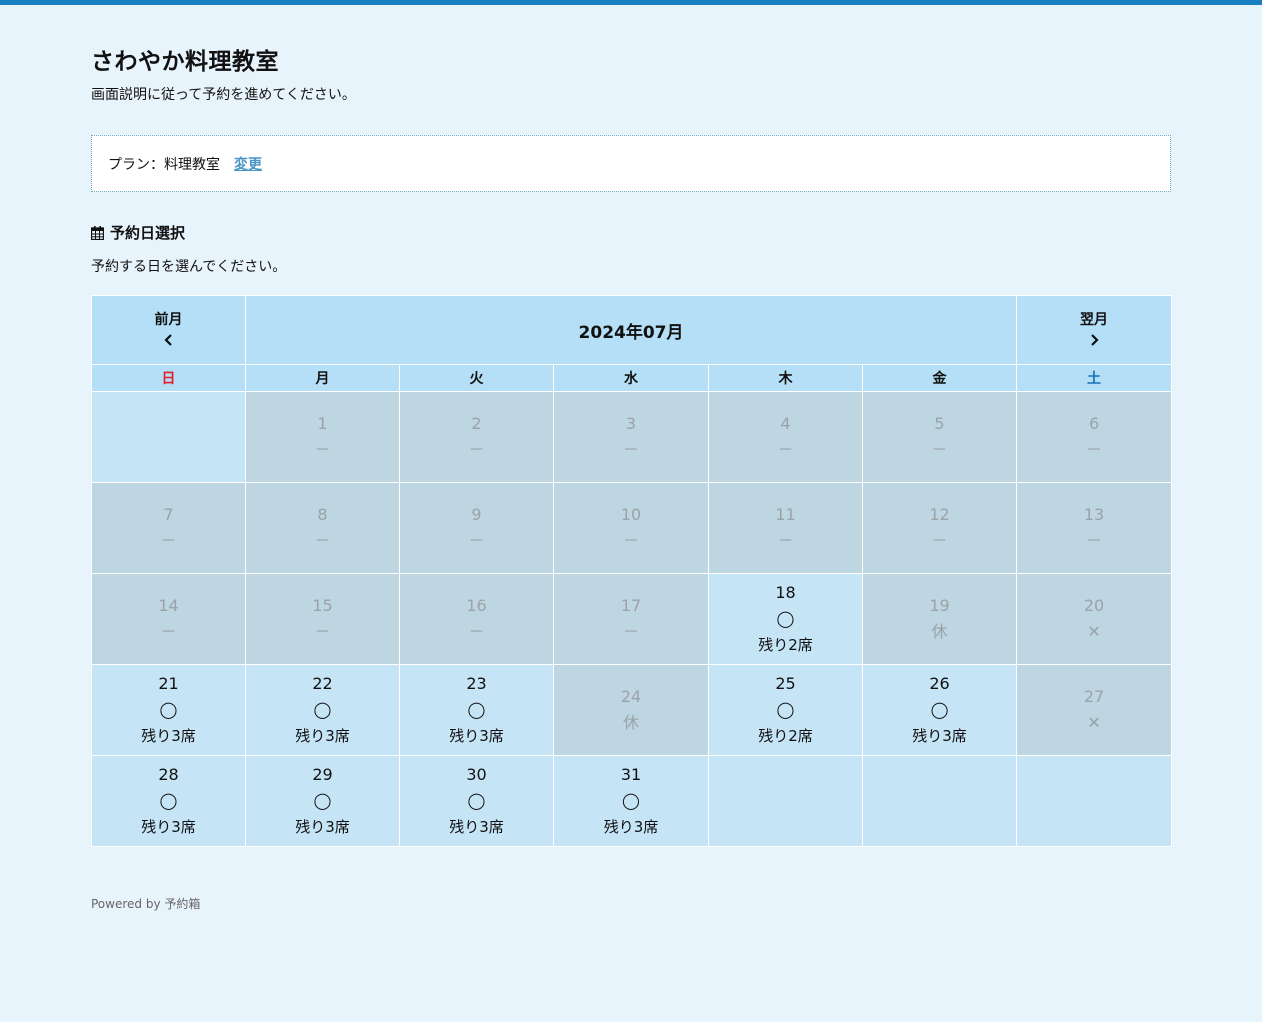 This screenshot has height=1022, width=1262. Describe the element at coordinates (630, 722) in the screenshot. I see `availability-mark: 休` at that location.